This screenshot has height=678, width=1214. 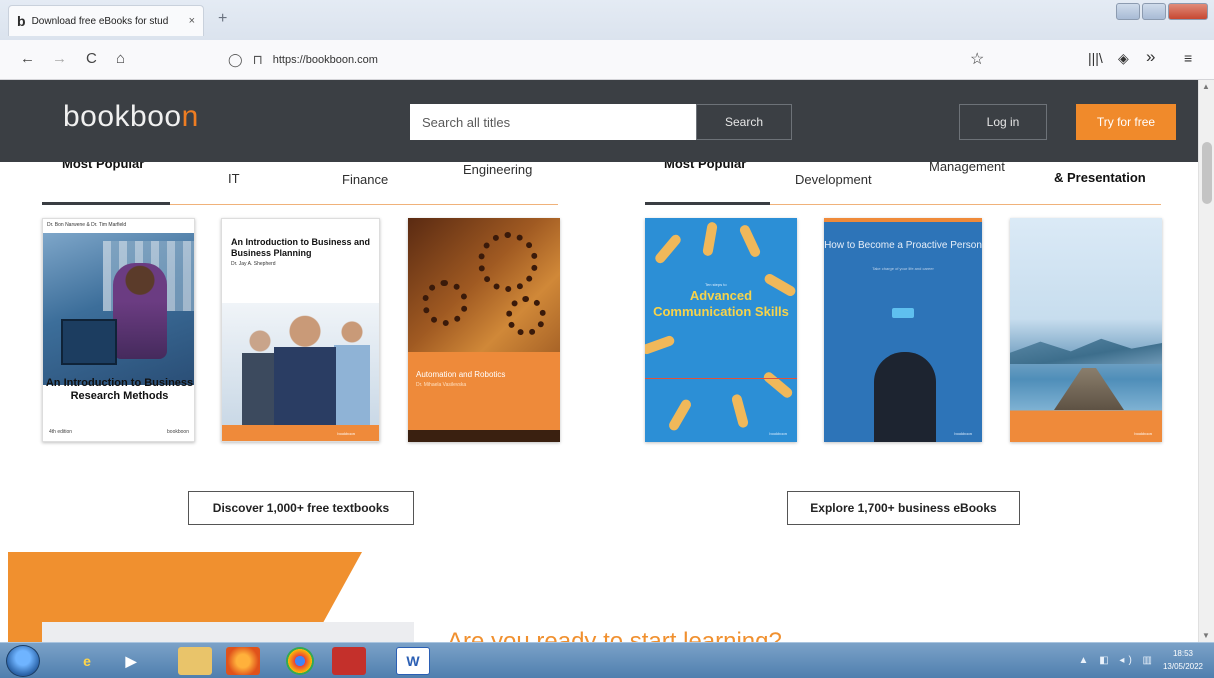 I want to click on book-authors: Dr. Bon Narwene & Dr. Tim Marfield, so click(x=87, y=225).